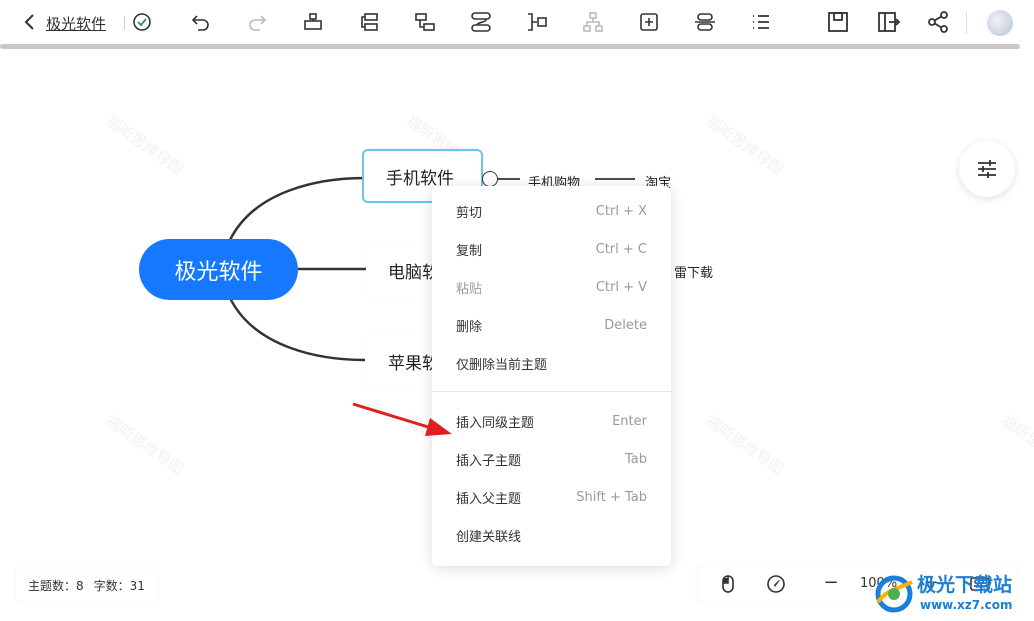 This screenshot has height=621, width=1034. What do you see at coordinates (551, 391) in the screenshot?
I see `menu-divider` at bounding box center [551, 391].